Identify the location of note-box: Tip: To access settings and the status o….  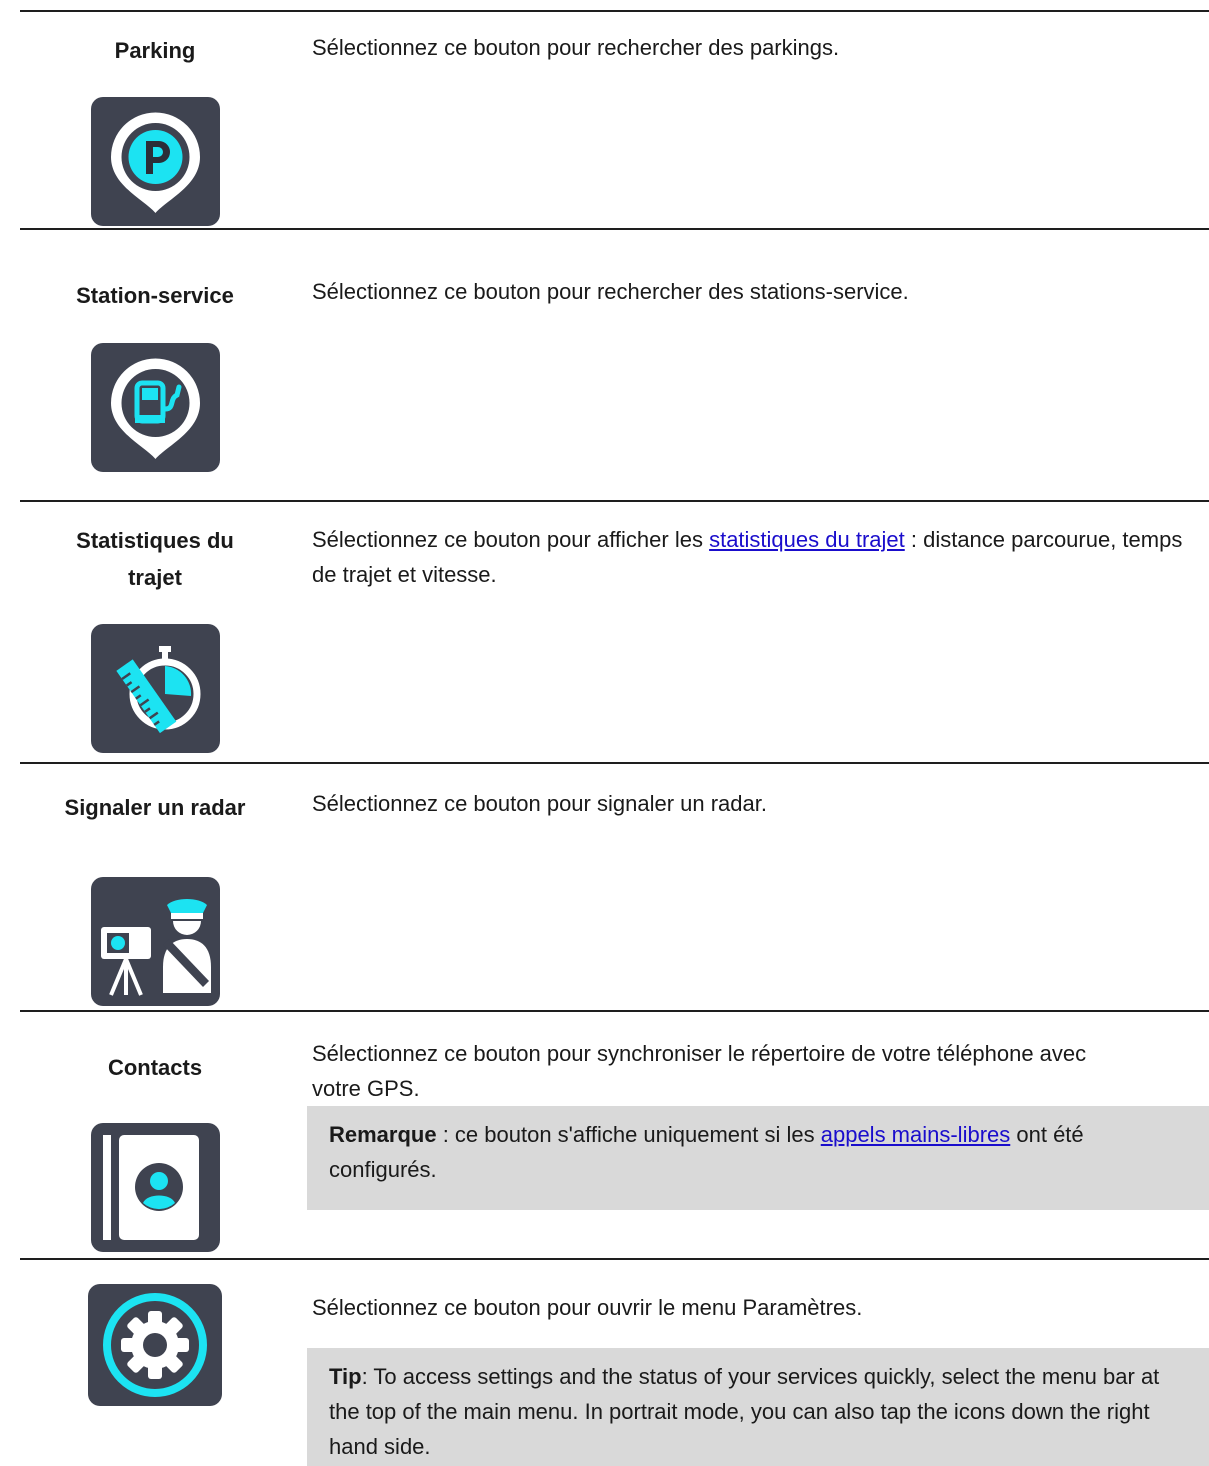
(758, 1407).